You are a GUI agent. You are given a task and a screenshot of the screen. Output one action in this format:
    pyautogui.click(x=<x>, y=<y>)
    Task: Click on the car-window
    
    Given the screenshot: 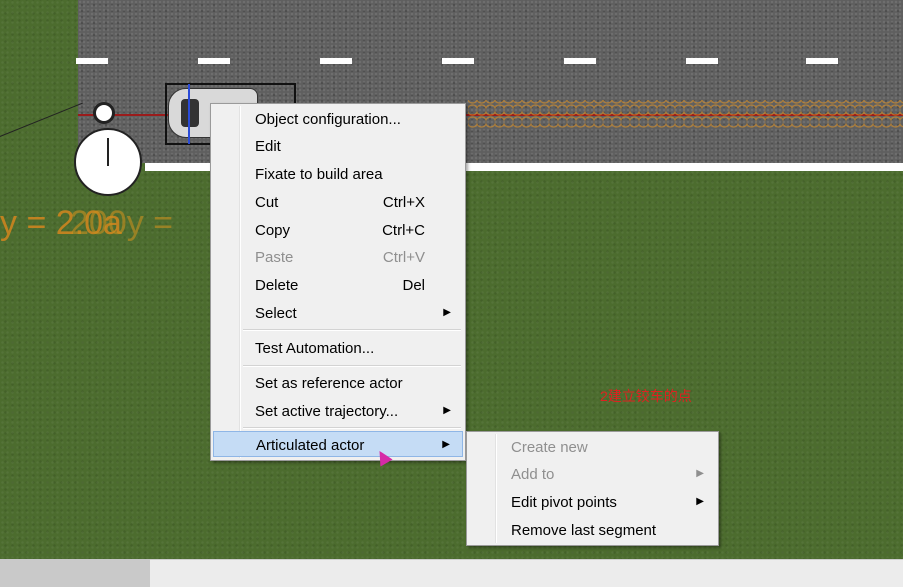 What is the action you would take?
    pyautogui.click(x=190, y=113)
    